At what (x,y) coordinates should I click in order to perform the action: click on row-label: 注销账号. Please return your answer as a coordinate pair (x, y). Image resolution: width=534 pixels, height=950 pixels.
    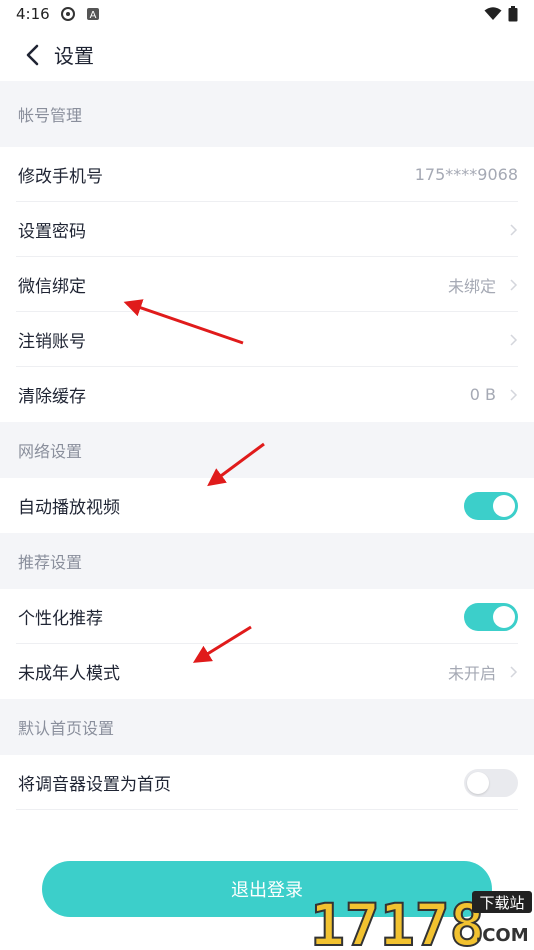
    Looking at the image, I should click on (52, 342).